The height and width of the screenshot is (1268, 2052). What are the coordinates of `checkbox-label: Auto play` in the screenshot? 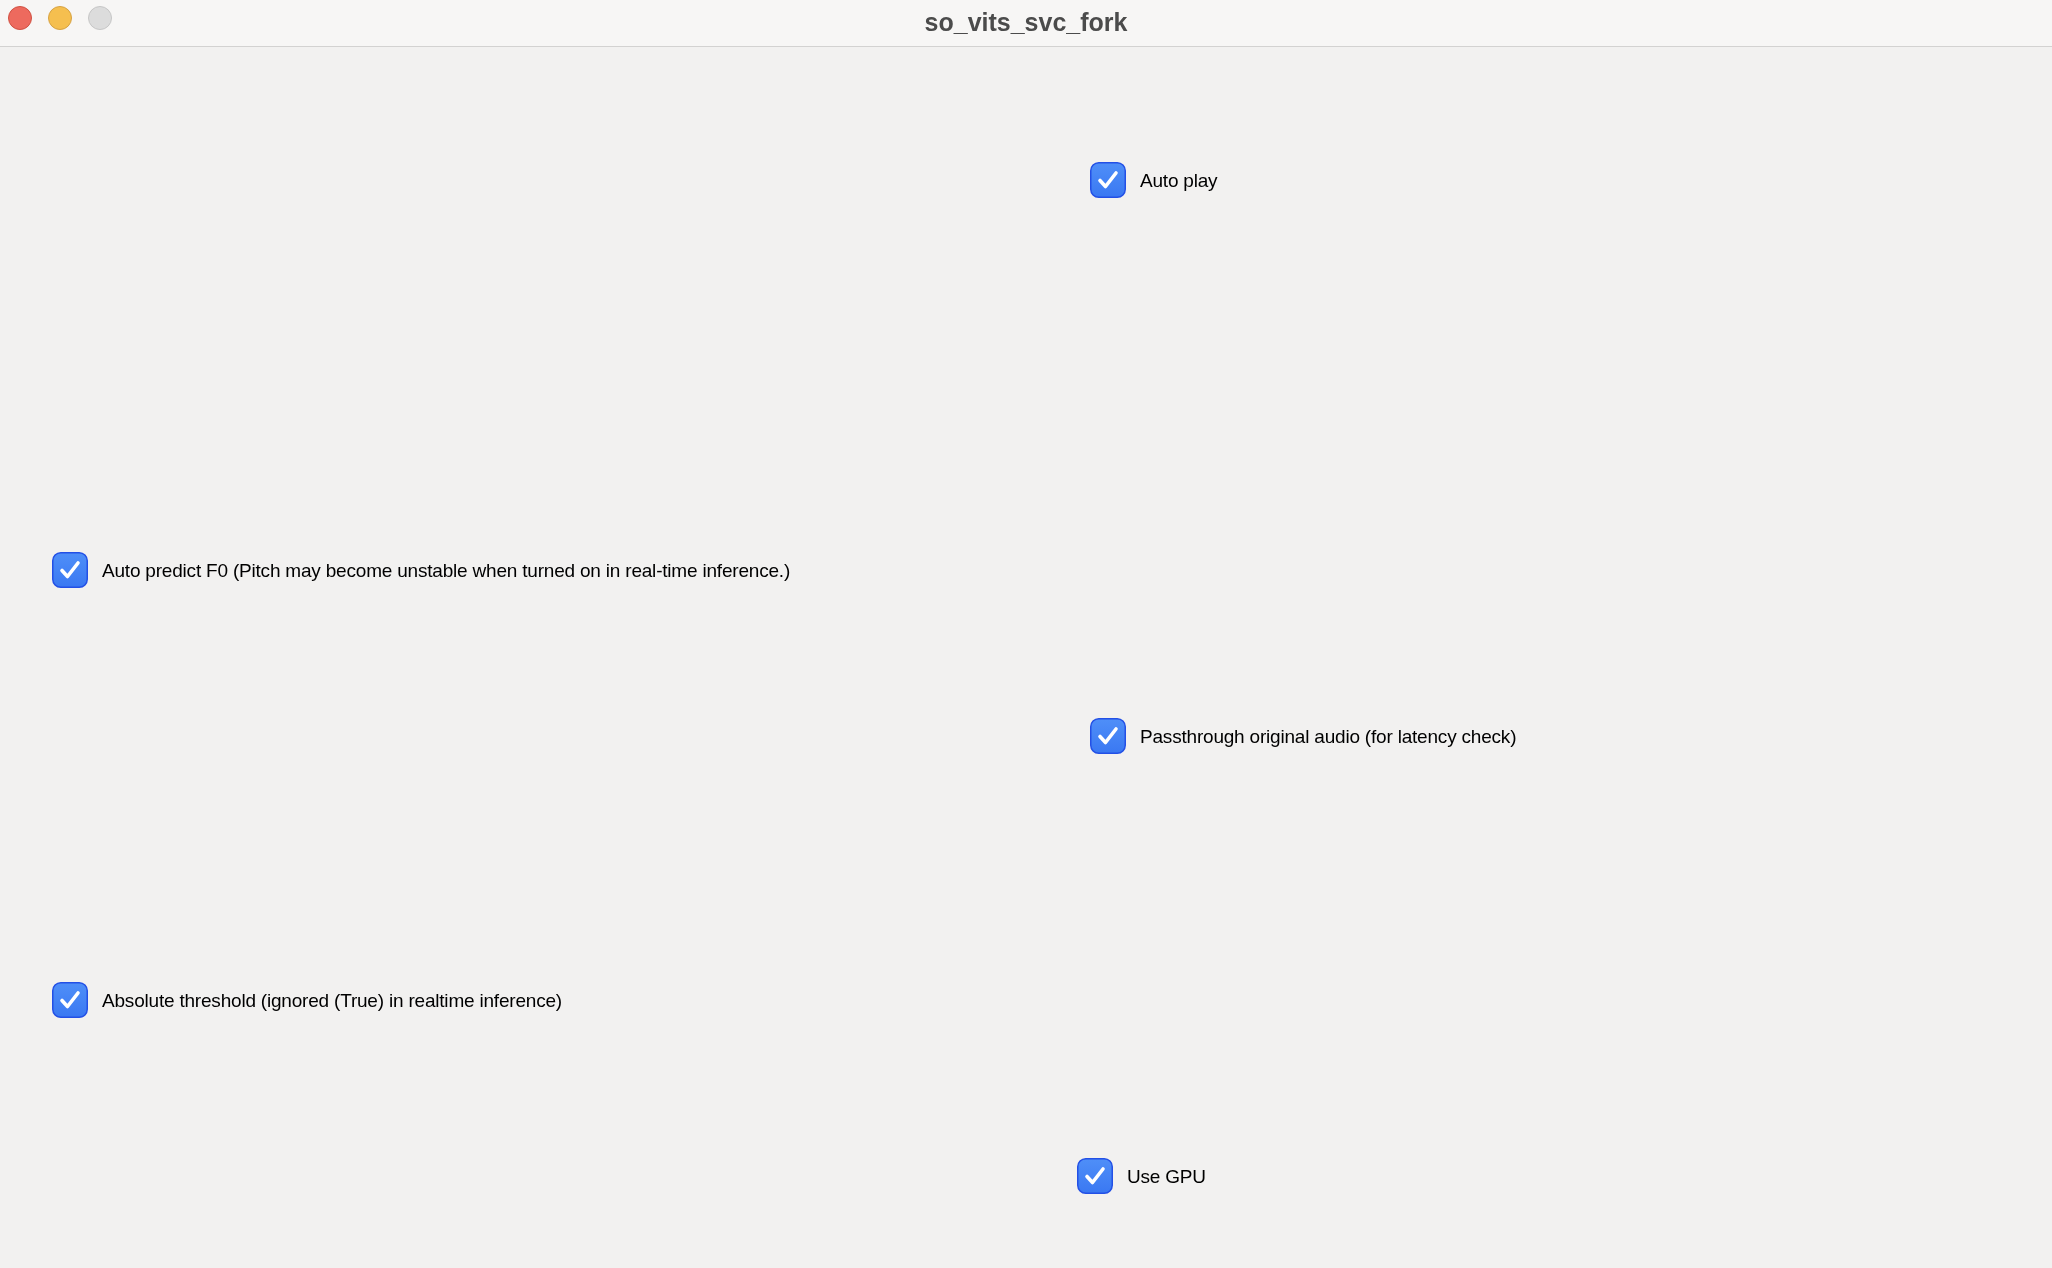 It's located at (1179, 180).